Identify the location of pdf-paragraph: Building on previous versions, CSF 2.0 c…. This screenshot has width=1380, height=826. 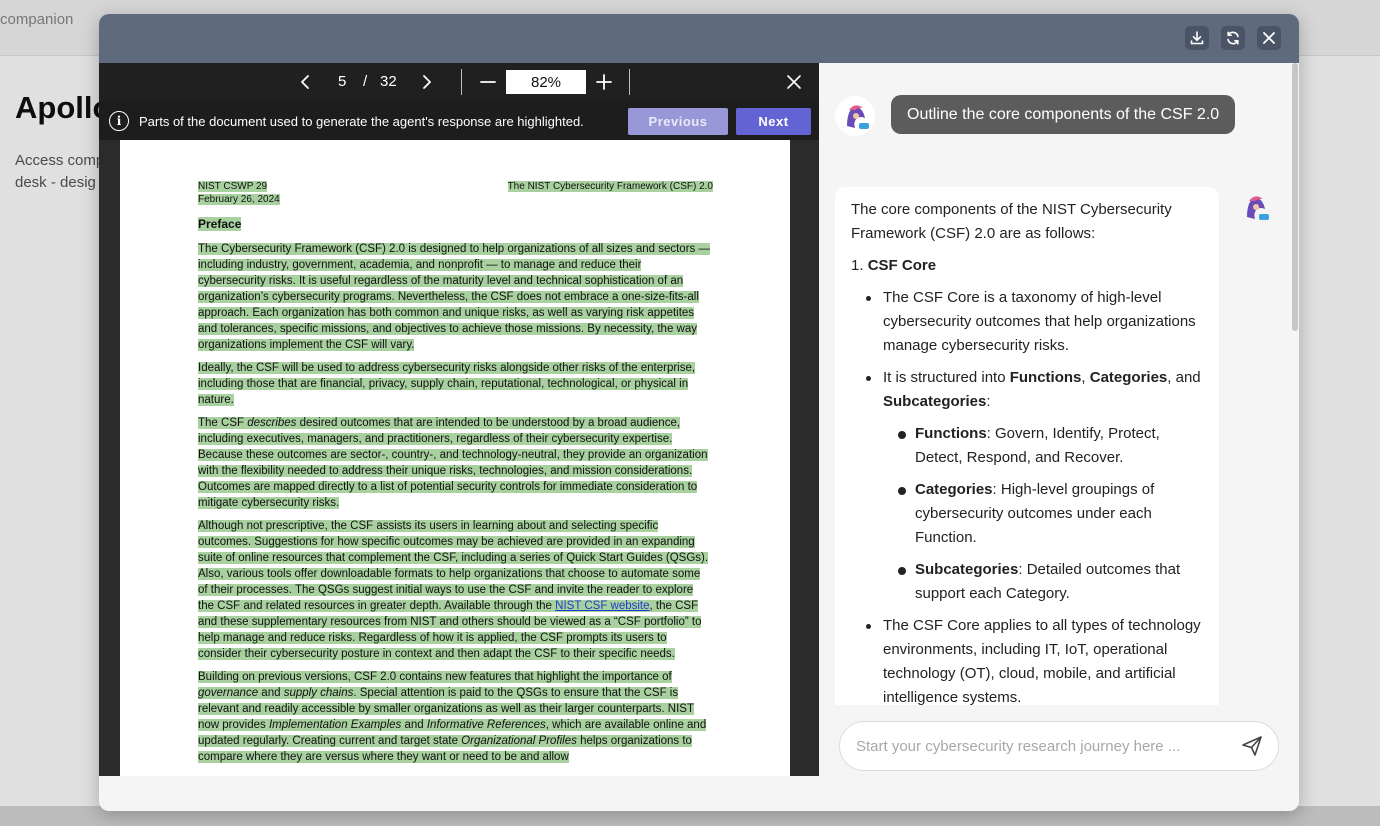
(452, 717).